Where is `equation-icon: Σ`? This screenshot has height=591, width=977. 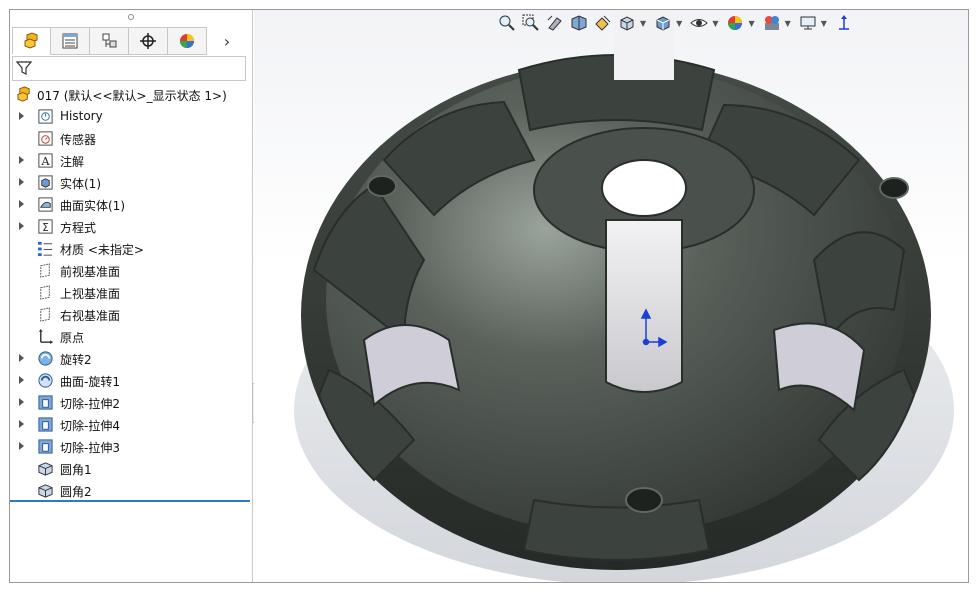 equation-icon: Σ is located at coordinates (45, 226).